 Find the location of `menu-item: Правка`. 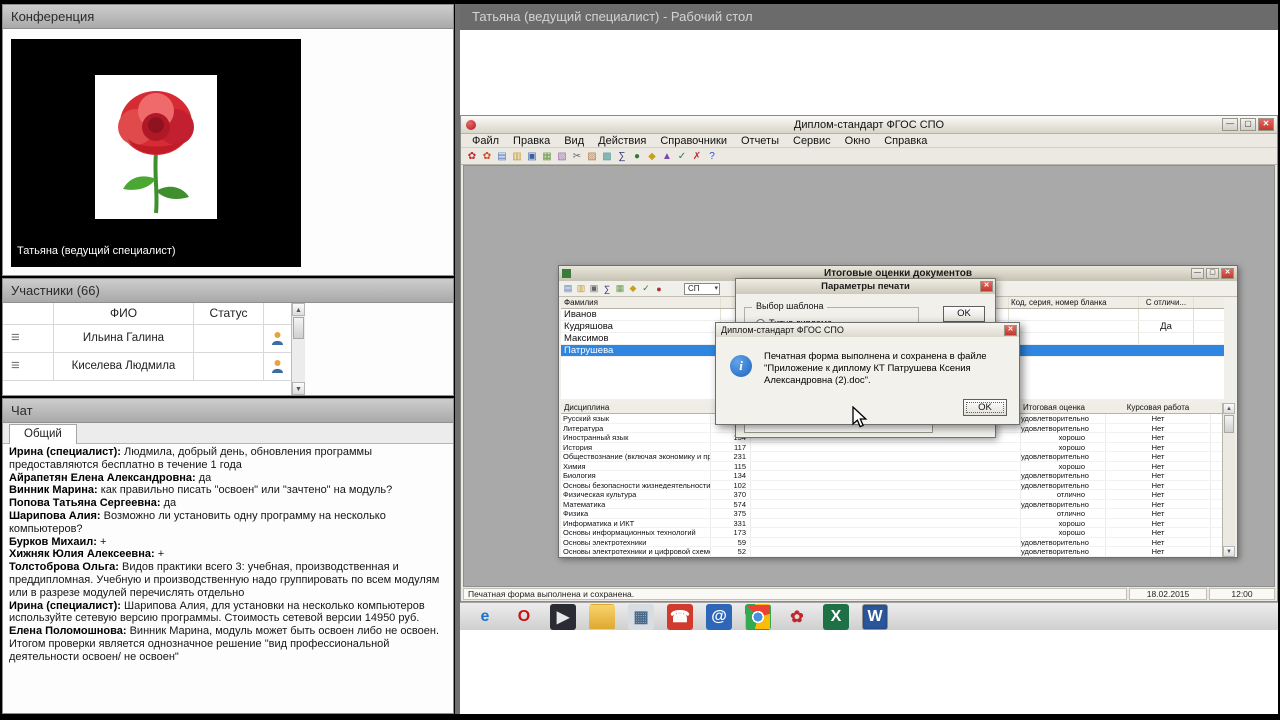

menu-item: Правка is located at coordinates (531, 141).